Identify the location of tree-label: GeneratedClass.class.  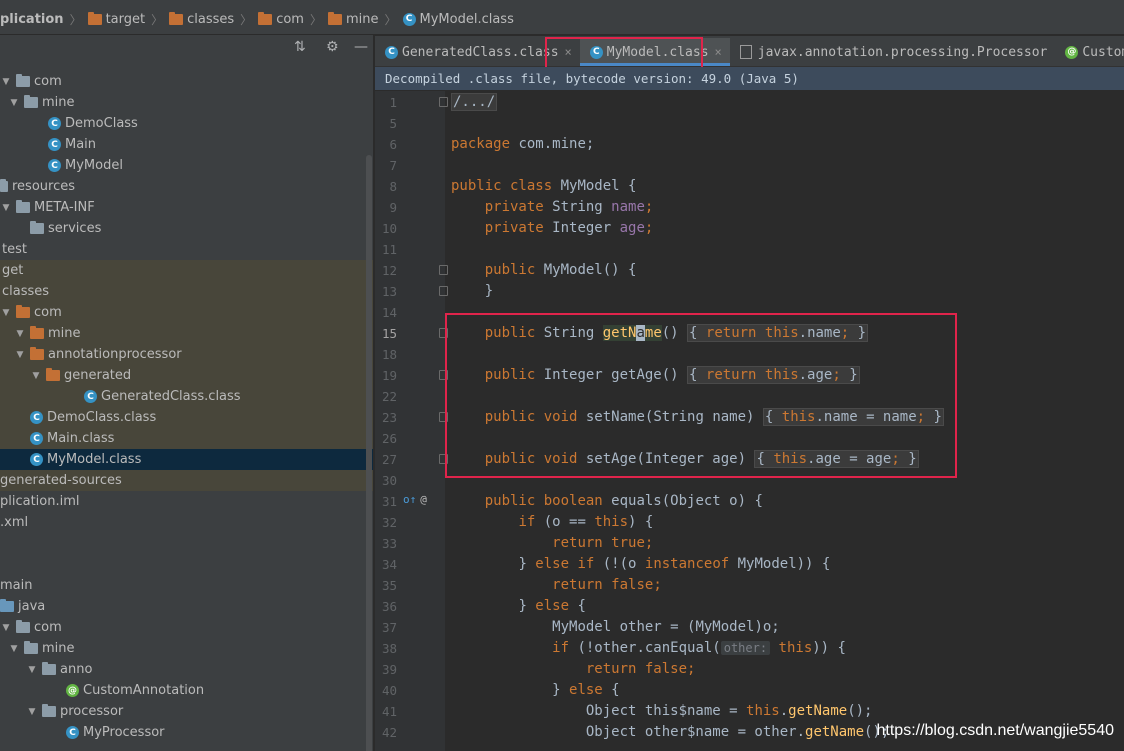
(171, 396).